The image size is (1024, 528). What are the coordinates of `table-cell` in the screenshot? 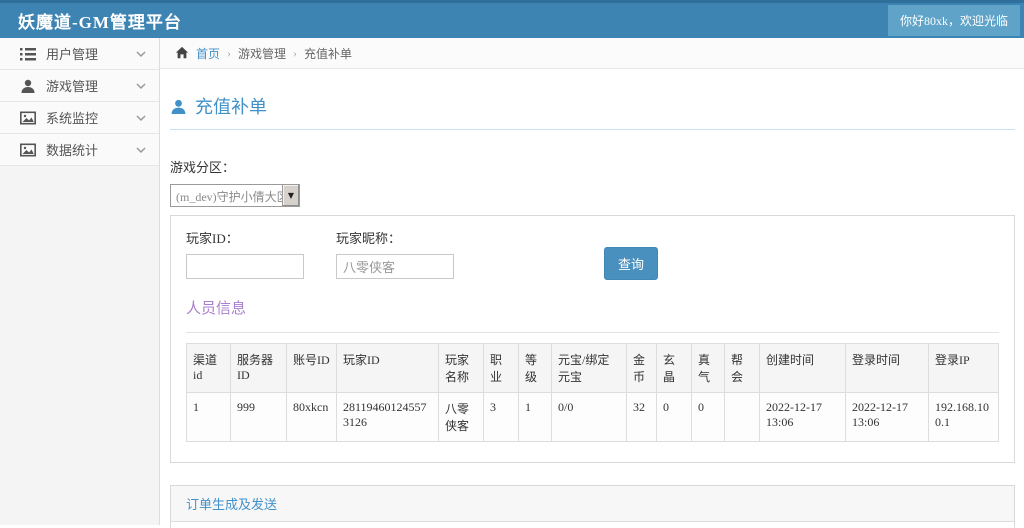 It's located at (742, 417).